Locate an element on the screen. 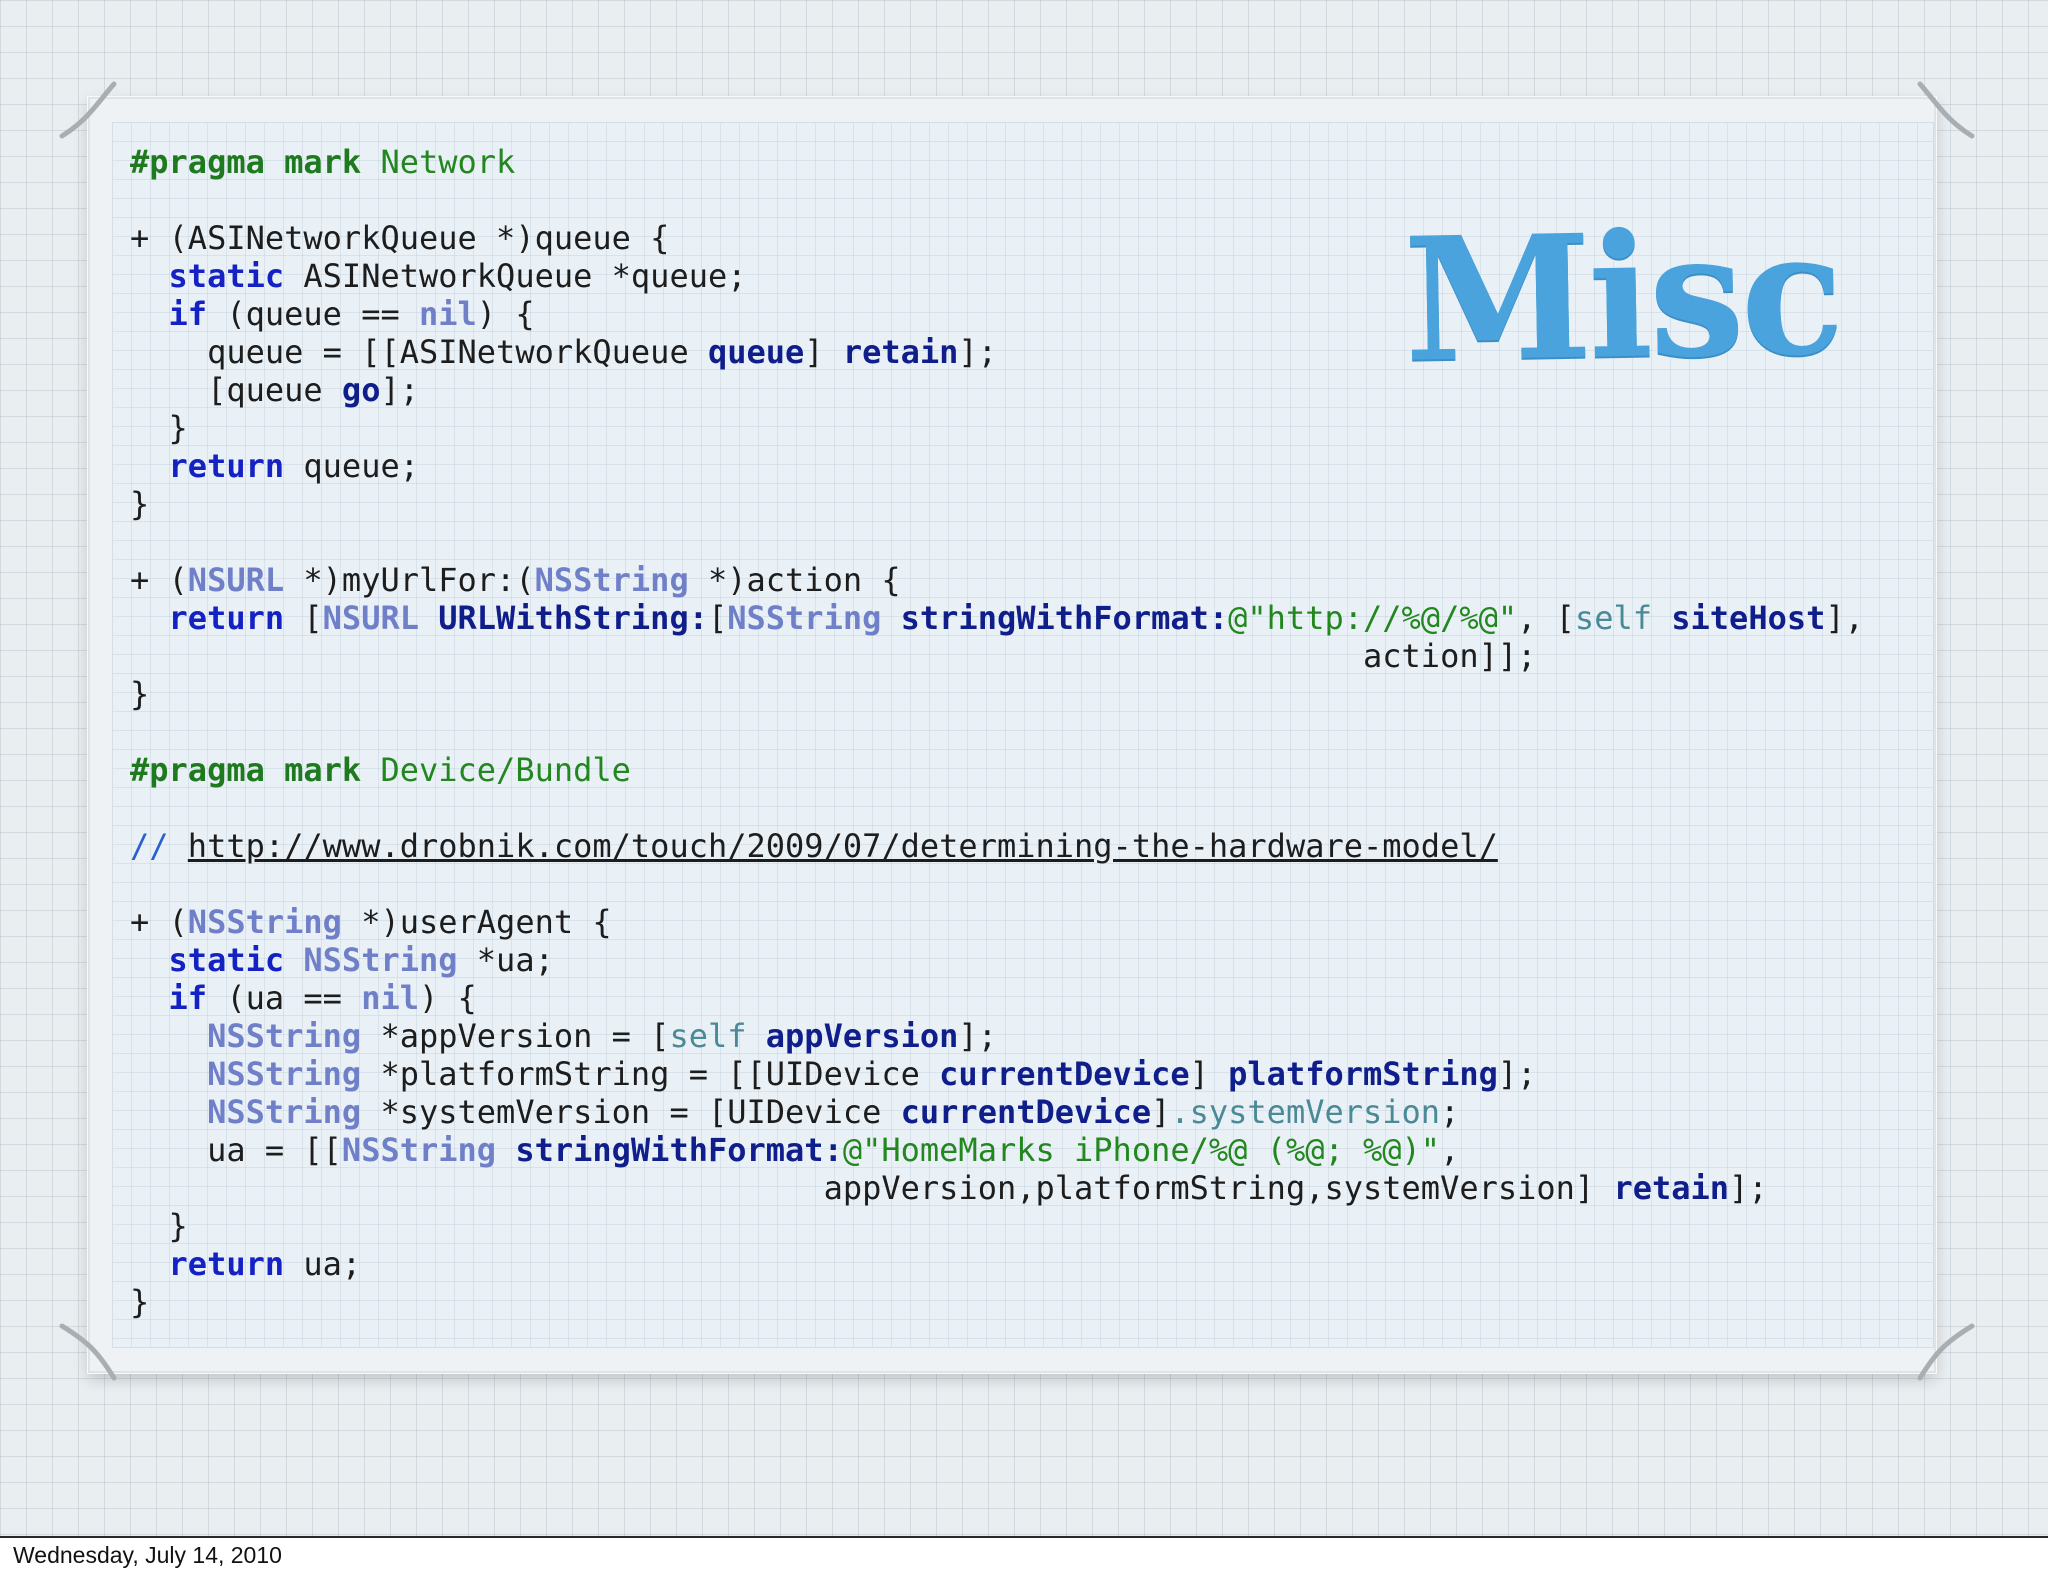 The height and width of the screenshot is (1576, 2048). code-line: static ASINetworkQueue *queue; is located at coordinates (457, 276).